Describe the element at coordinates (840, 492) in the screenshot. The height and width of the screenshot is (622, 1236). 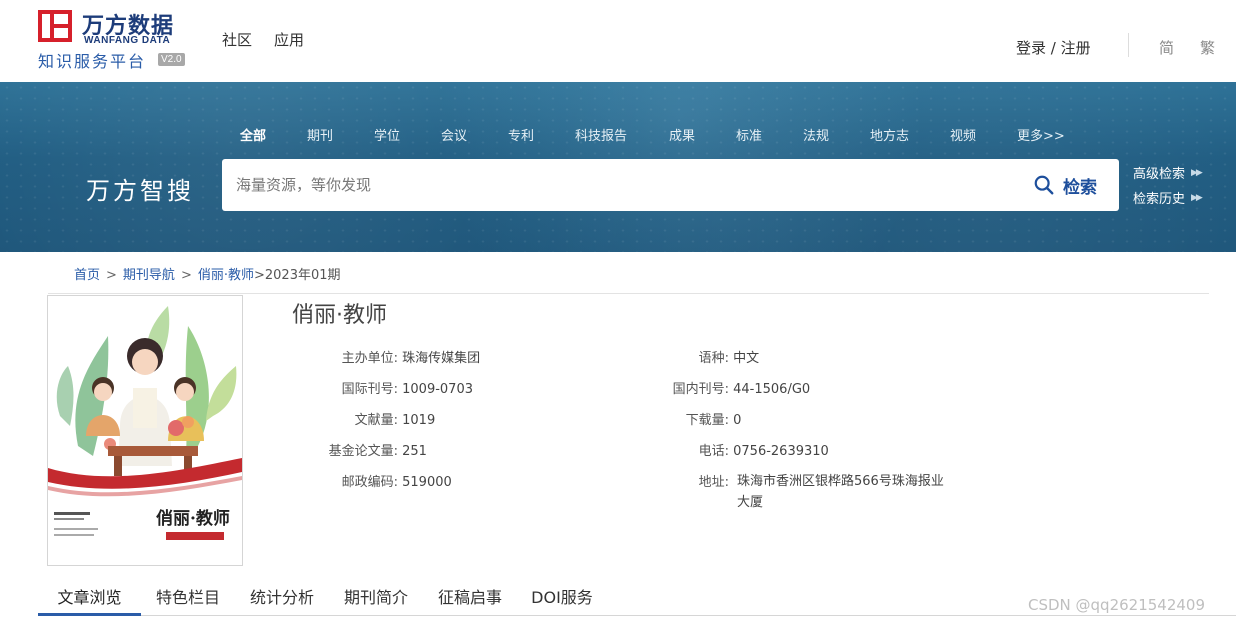
I see `address-value: 珠海市香洲区银桦路566号珠海报业大厦` at that location.